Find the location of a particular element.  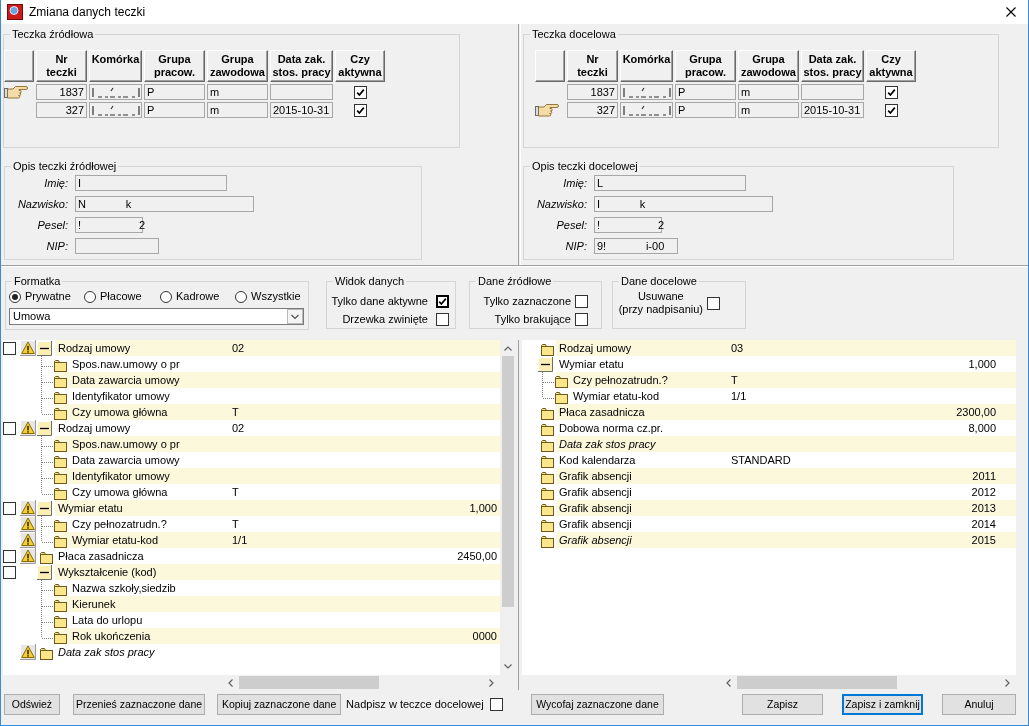

action-button: Wycofaj zaznaczone dane is located at coordinates (597, 704).